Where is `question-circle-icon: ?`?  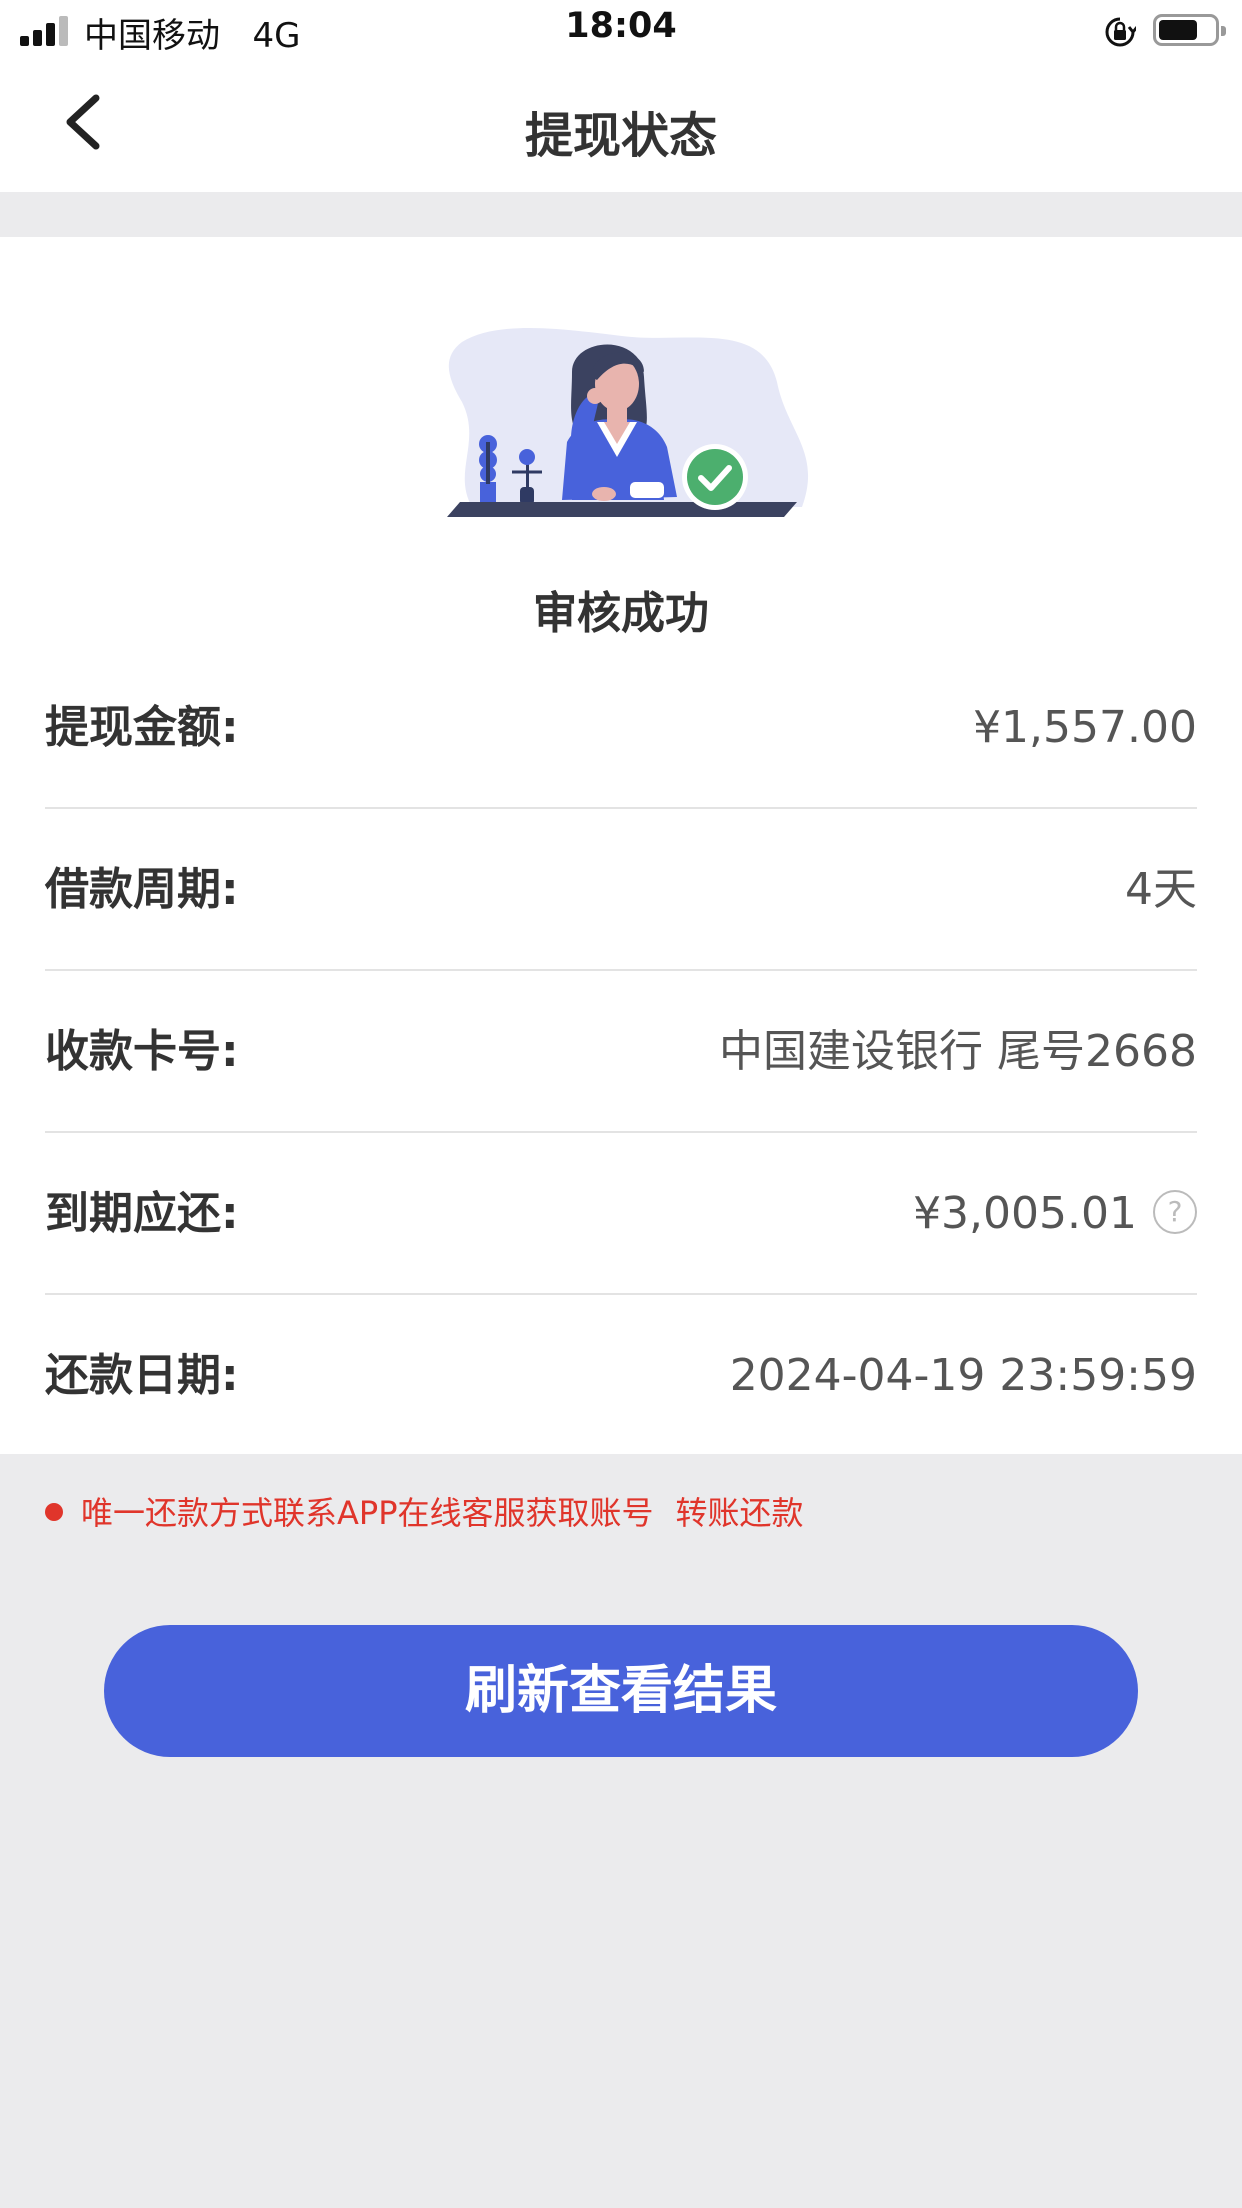 question-circle-icon: ? is located at coordinates (1175, 1212).